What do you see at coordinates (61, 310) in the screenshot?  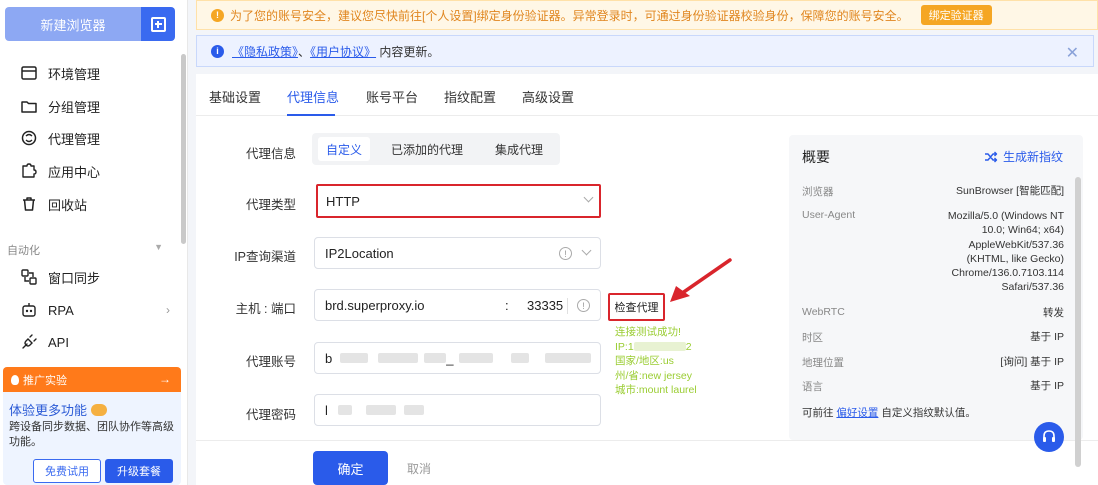 I see `sidebar-item-label: RPA` at bounding box center [61, 310].